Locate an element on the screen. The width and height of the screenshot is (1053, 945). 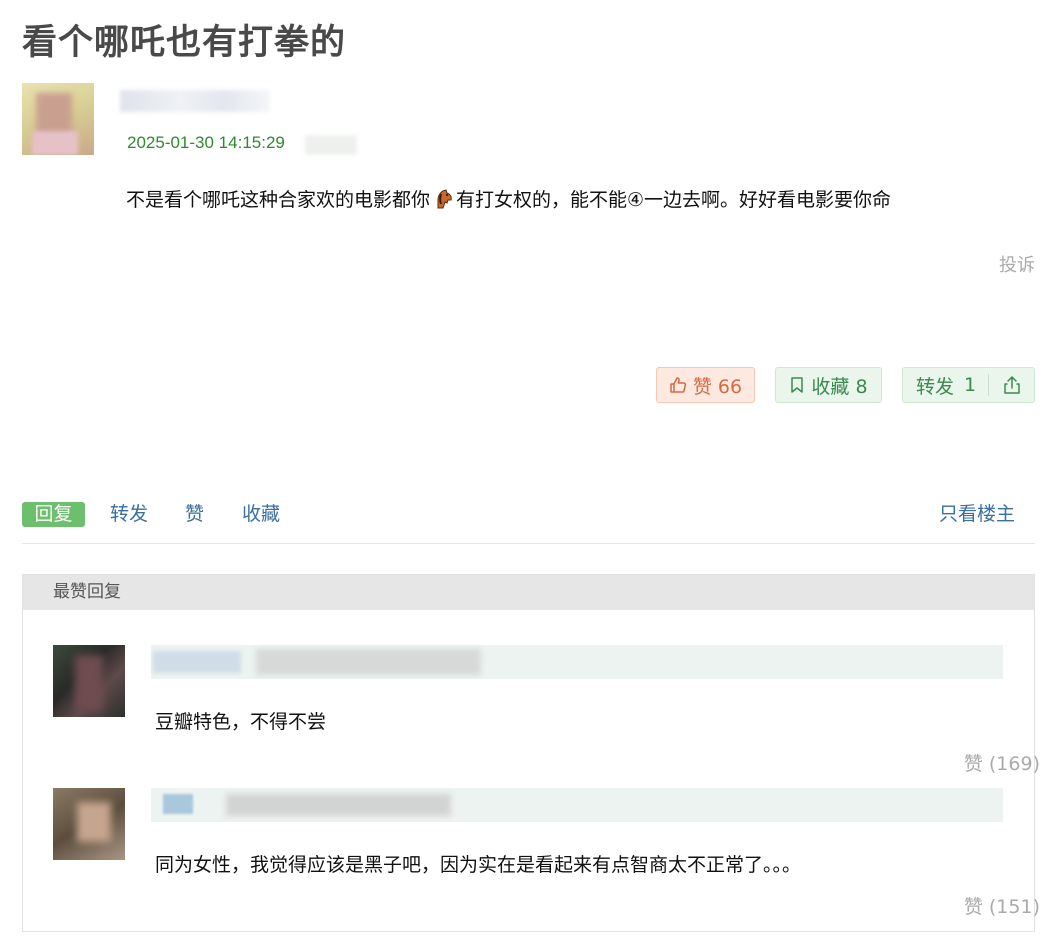
reply-text: 豆瓣特色，不得不尝 is located at coordinates (241, 722).